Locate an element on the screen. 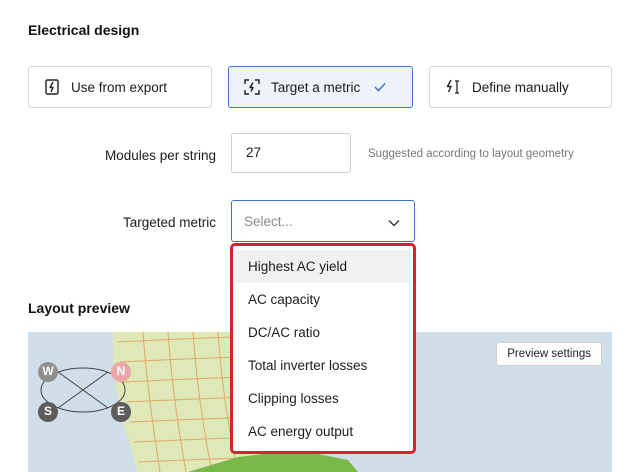  option-clipping-losses: Clipping losses is located at coordinates (323, 398).